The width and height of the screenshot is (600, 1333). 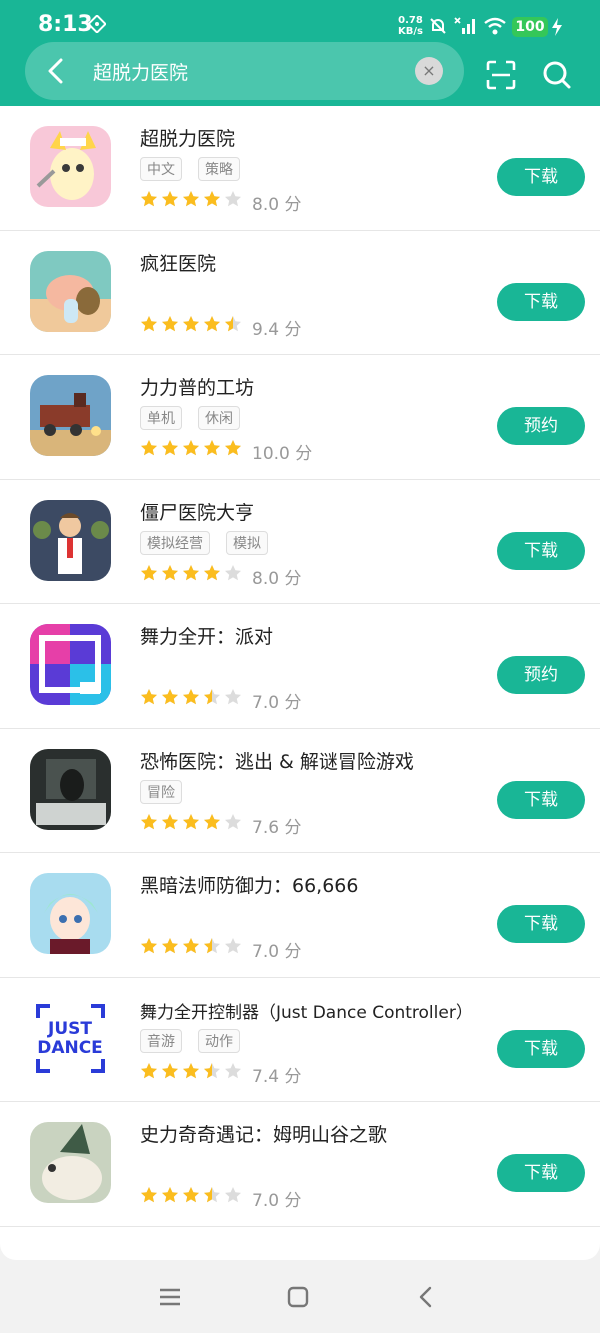 I want to click on network-speed: 0.78 KB/s, so click(x=410, y=26).